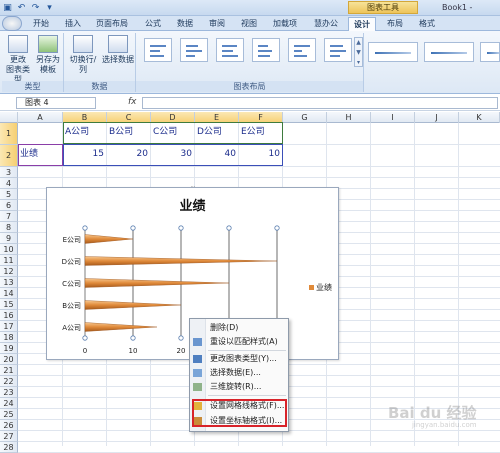 The height and width of the screenshot is (453, 500). What do you see at coordinates (185, 24) in the screenshot?
I see `tab-data: 数据` at bounding box center [185, 24].